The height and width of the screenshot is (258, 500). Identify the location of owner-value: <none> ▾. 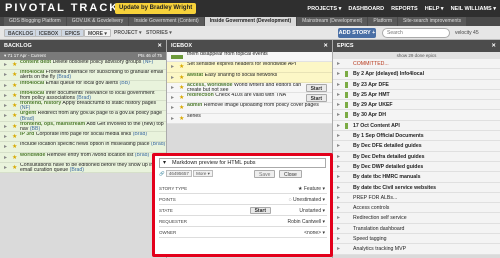
(314, 233).